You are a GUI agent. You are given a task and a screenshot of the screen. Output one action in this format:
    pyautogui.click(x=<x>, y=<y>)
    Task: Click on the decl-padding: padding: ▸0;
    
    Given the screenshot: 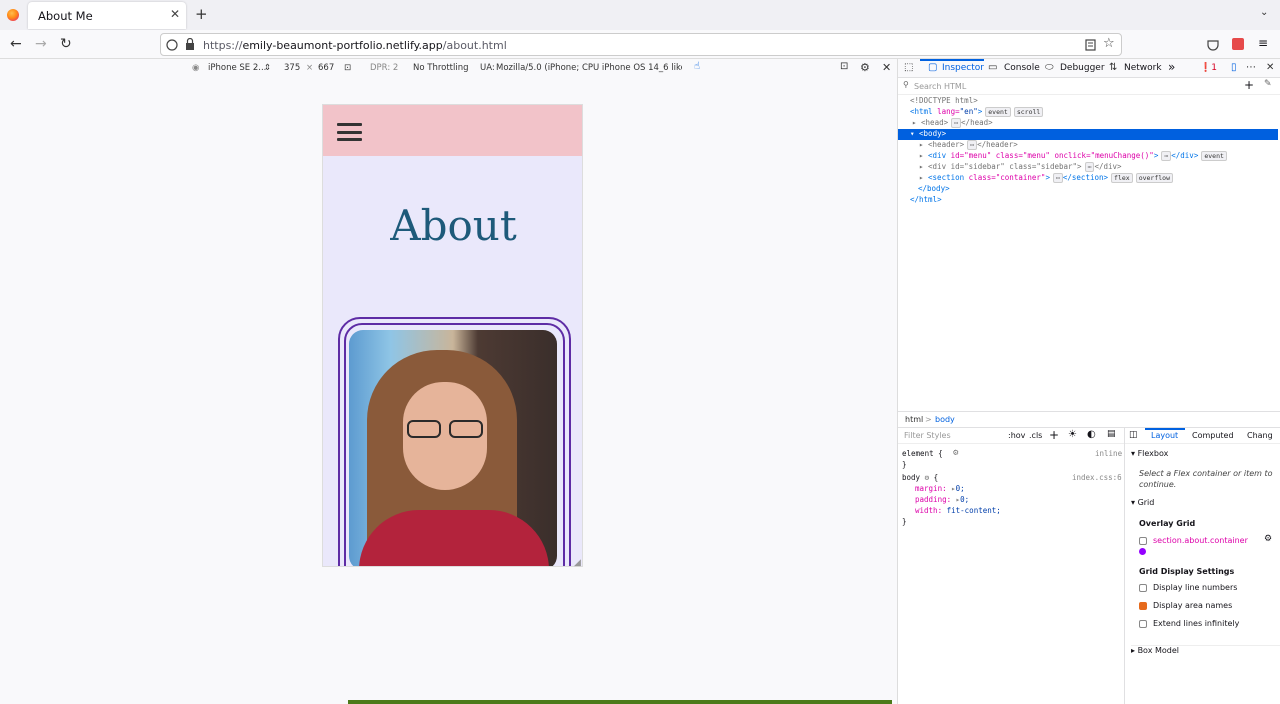 What is the action you would take?
    pyautogui.click(x=942, y=499)
    